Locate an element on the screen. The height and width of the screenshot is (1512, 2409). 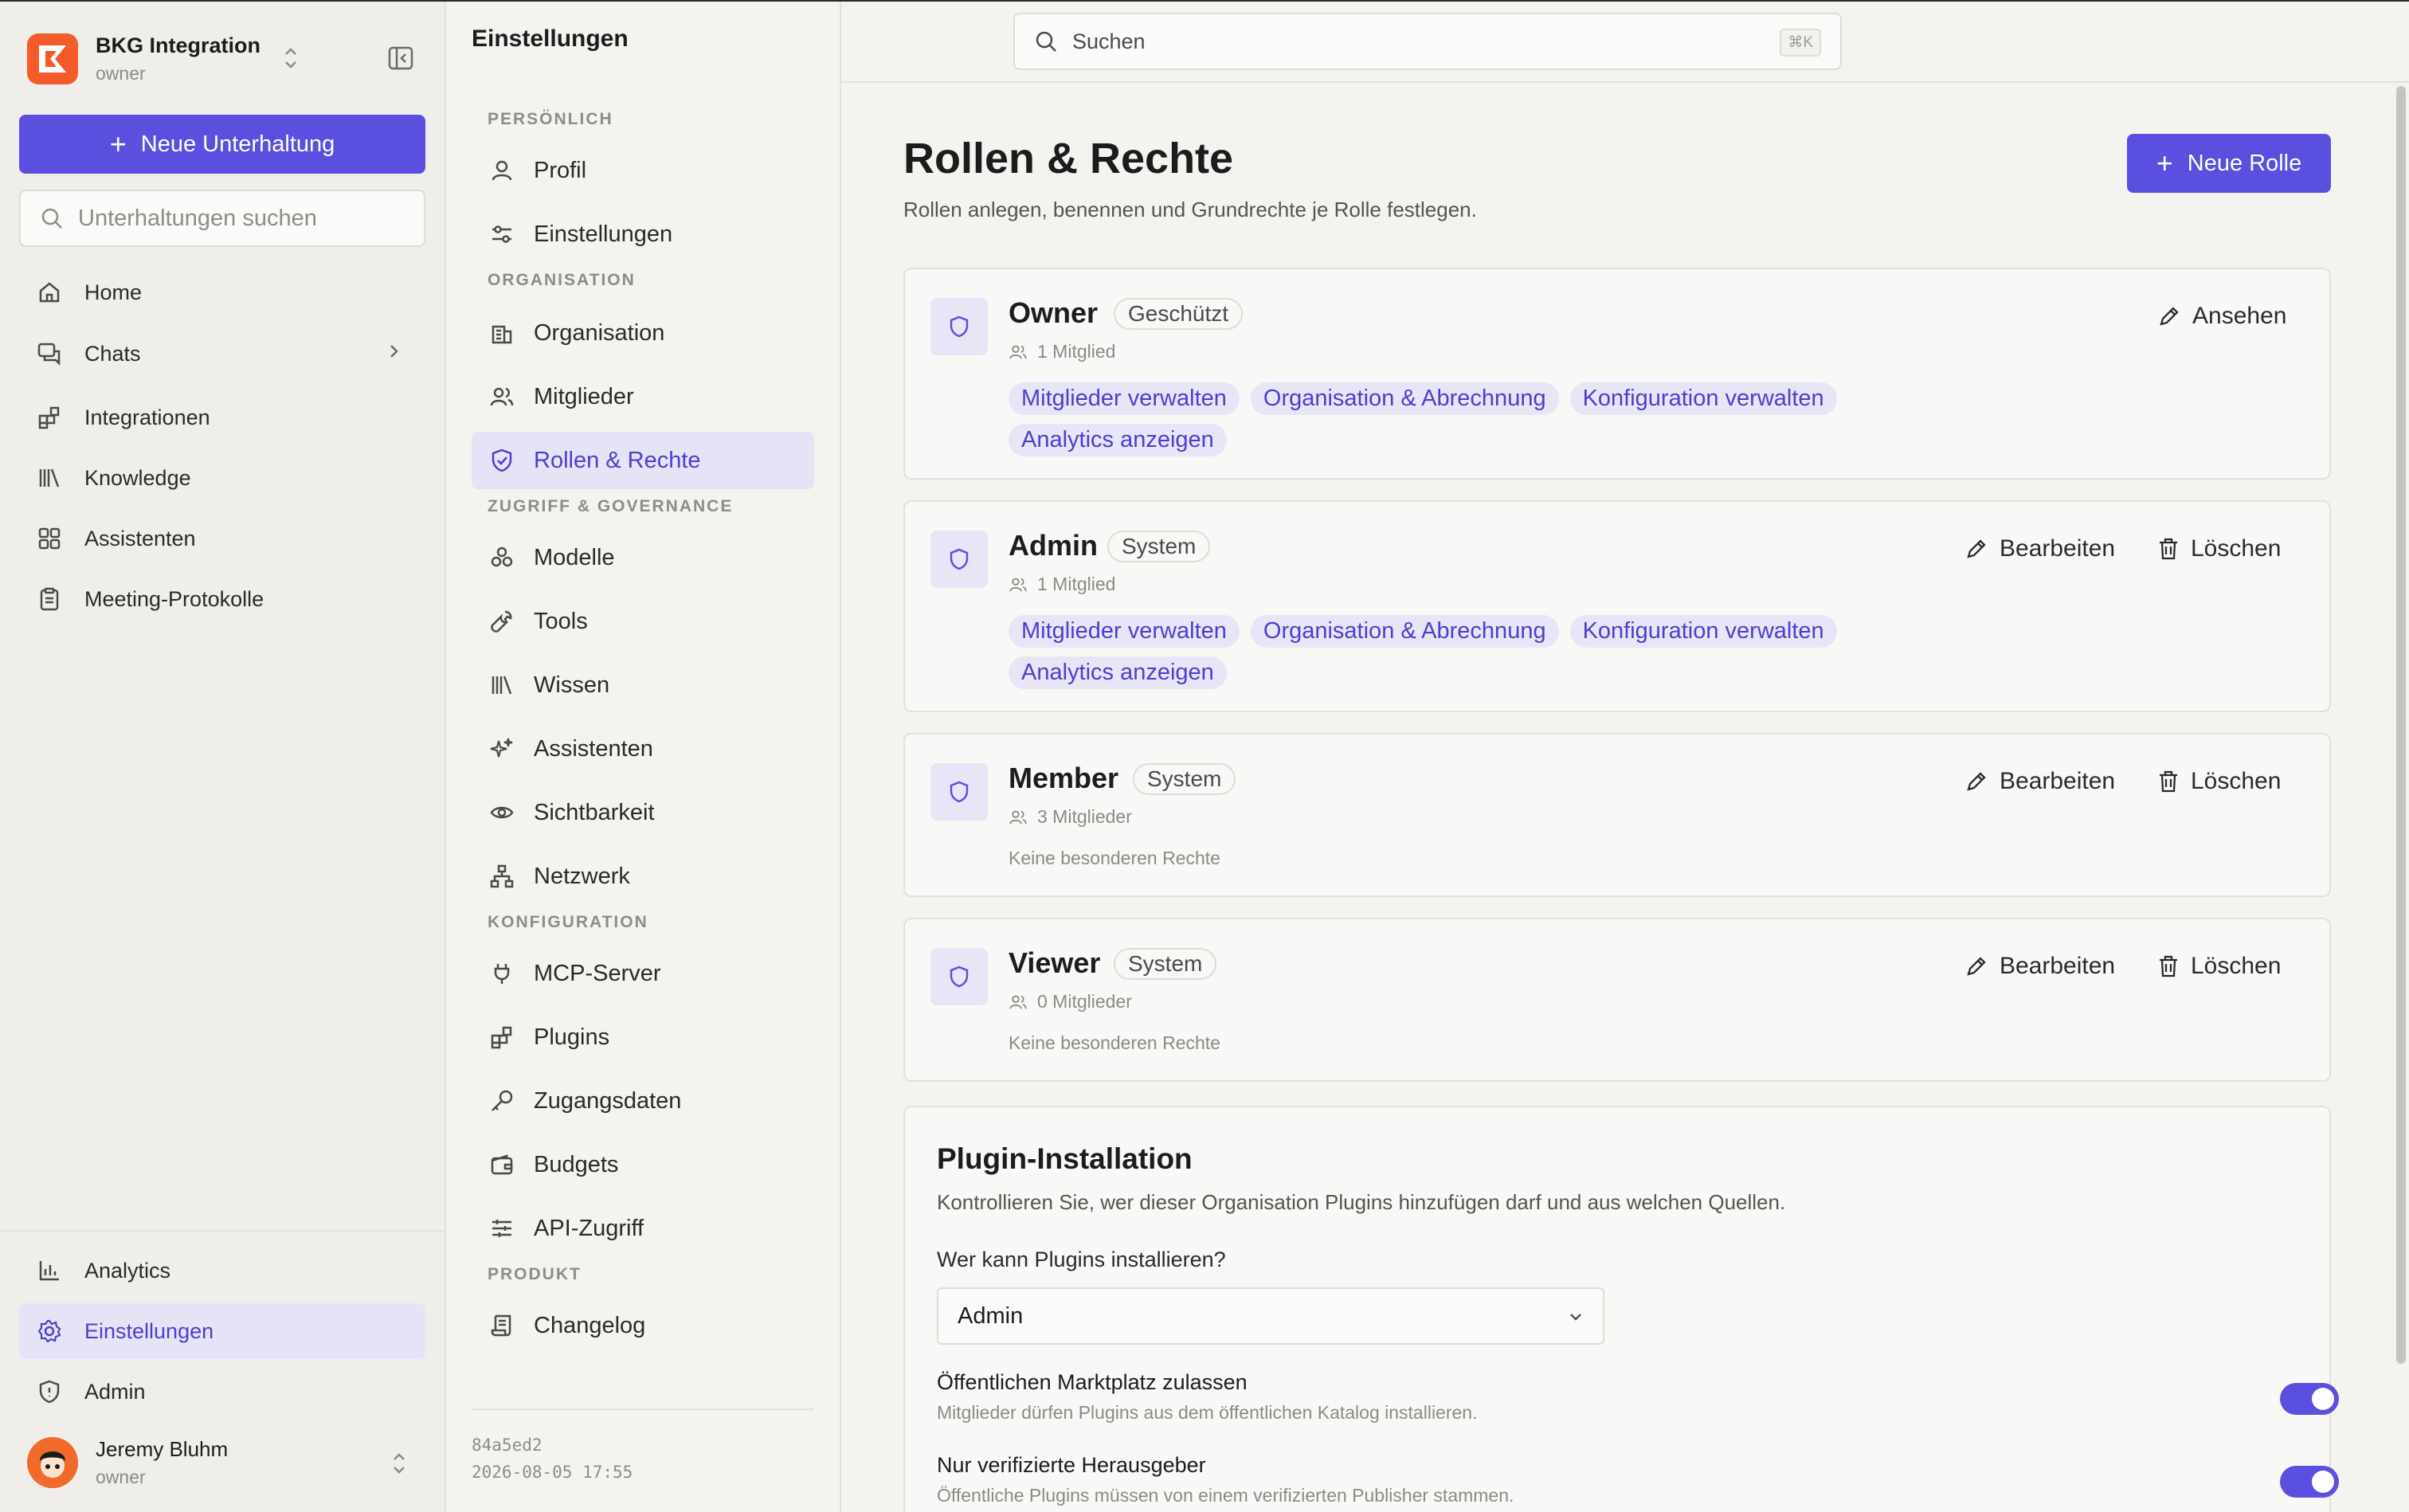
roles-page-title: Rollen & Rechte is located at coordinates (1068, 159).